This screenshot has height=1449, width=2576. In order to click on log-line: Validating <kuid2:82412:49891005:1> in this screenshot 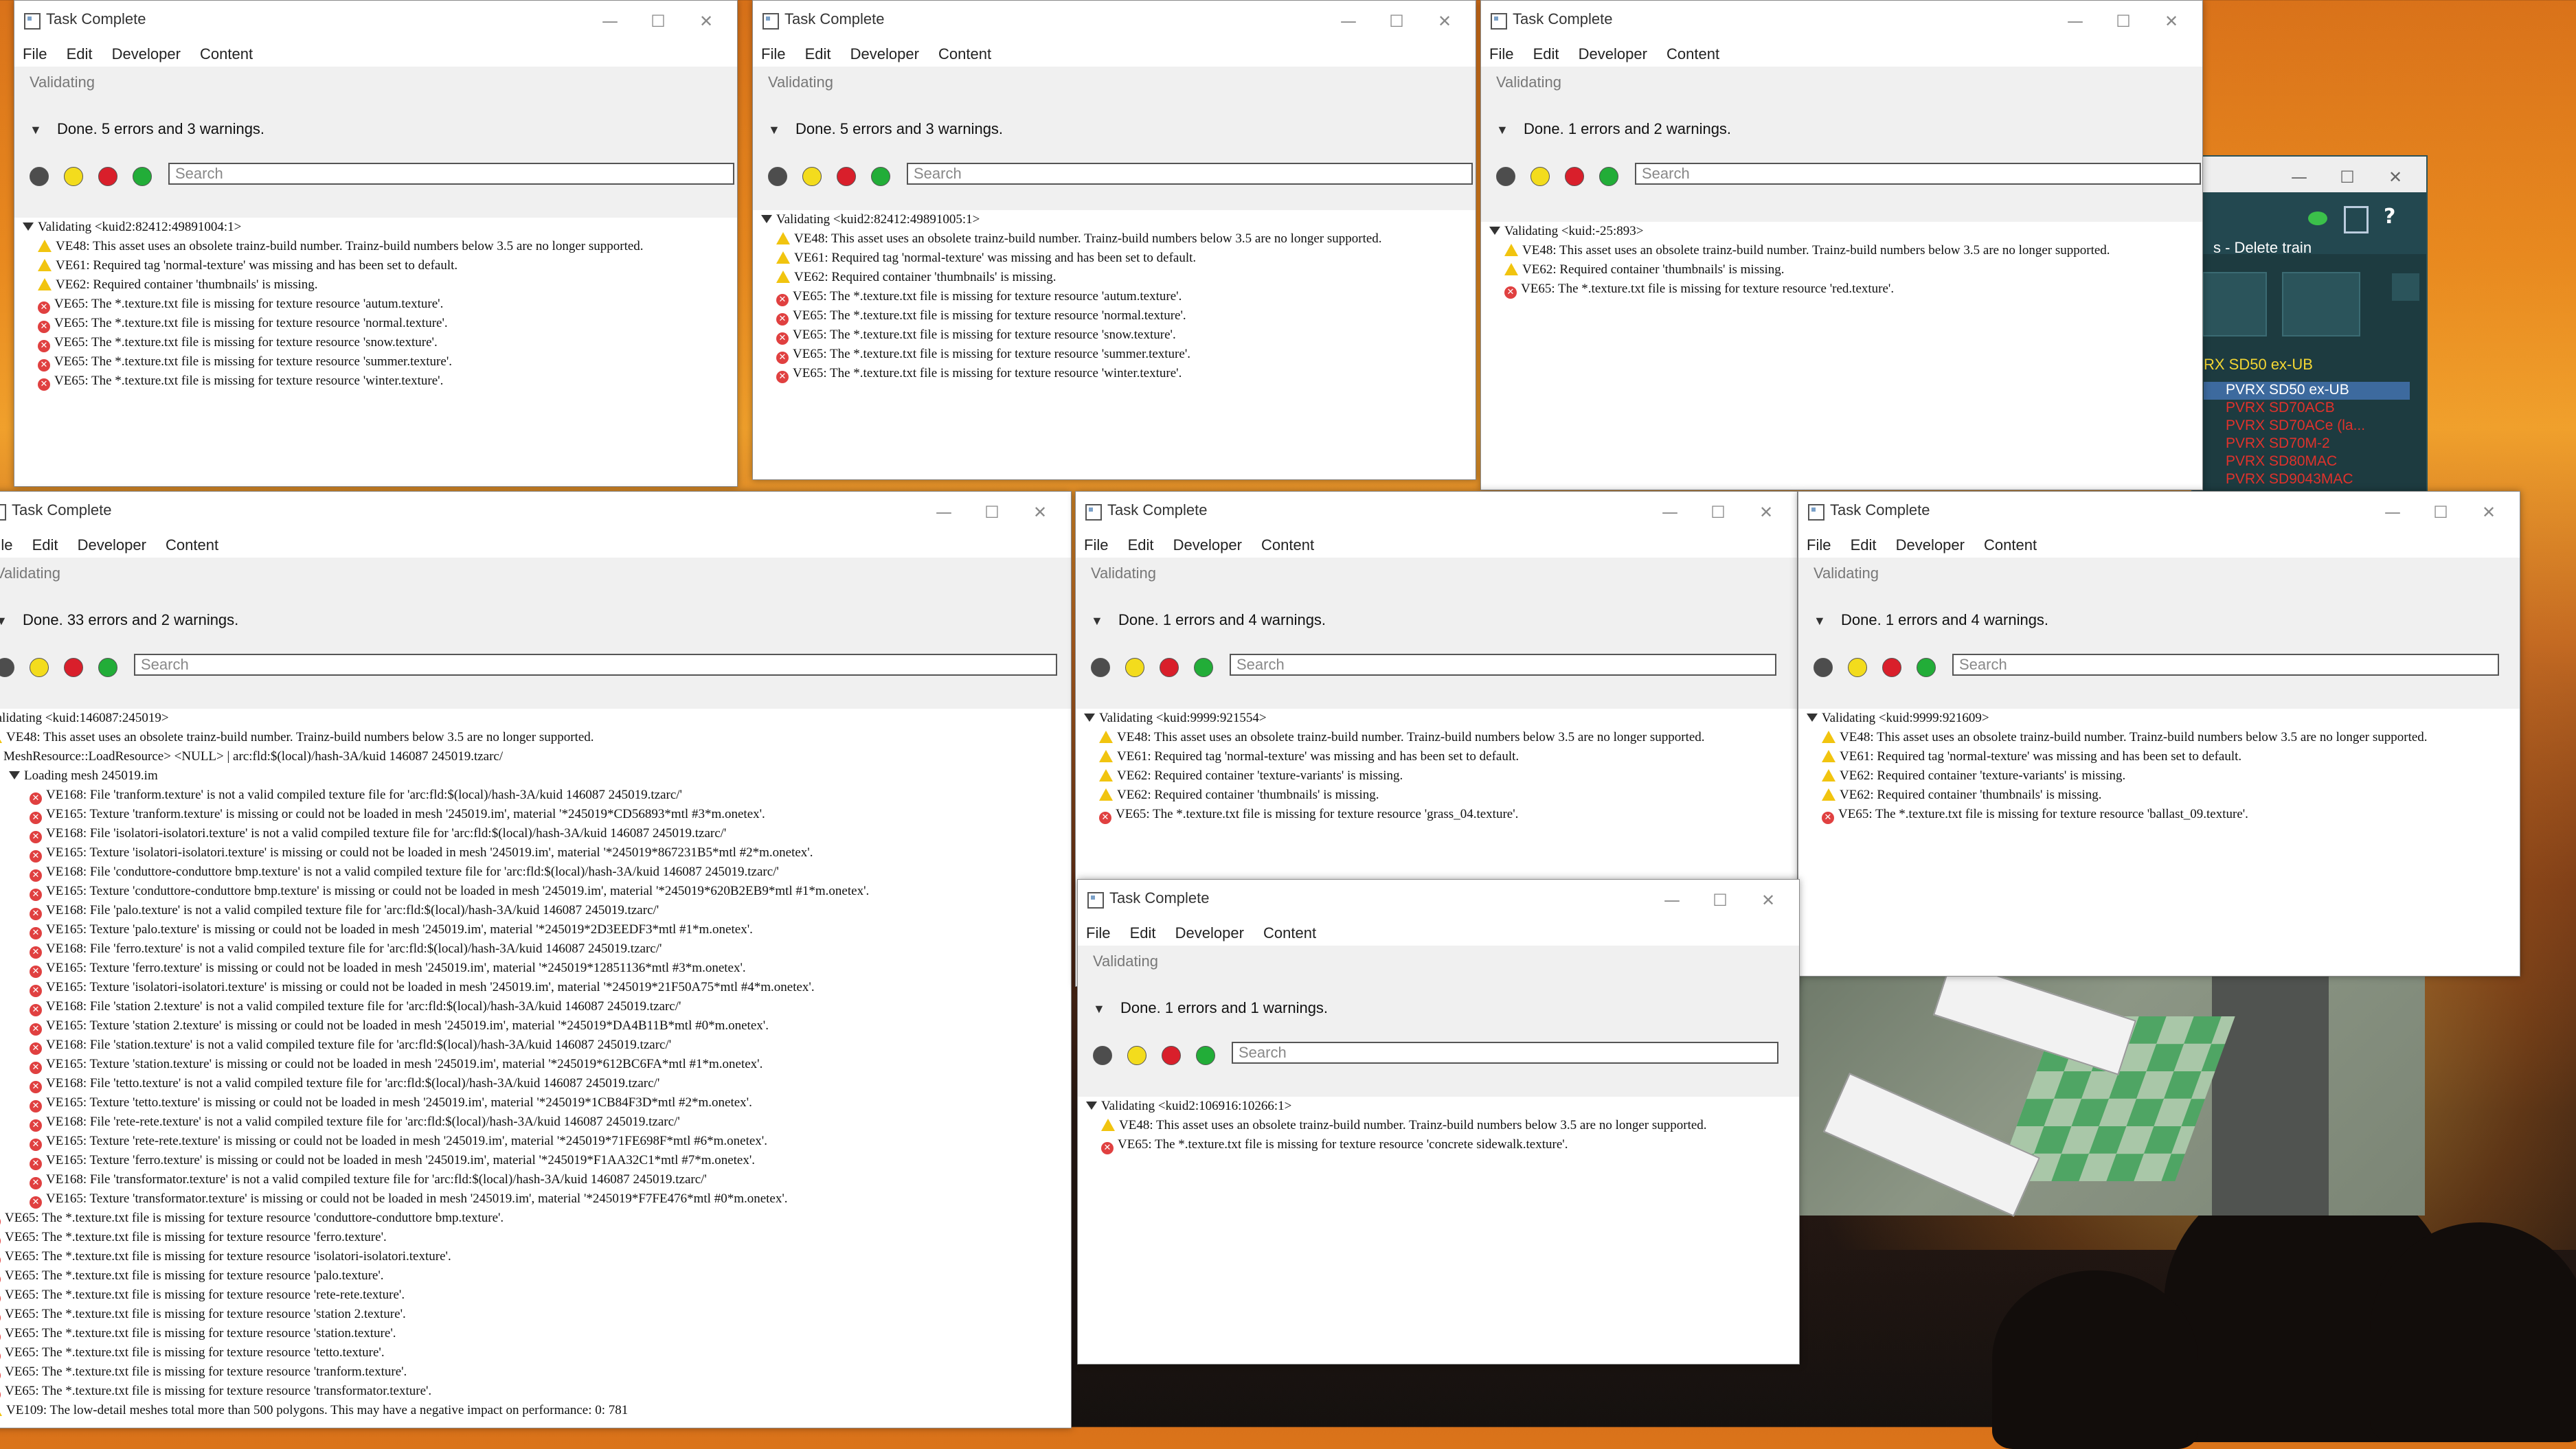, I will do `click(1114, 220)`.